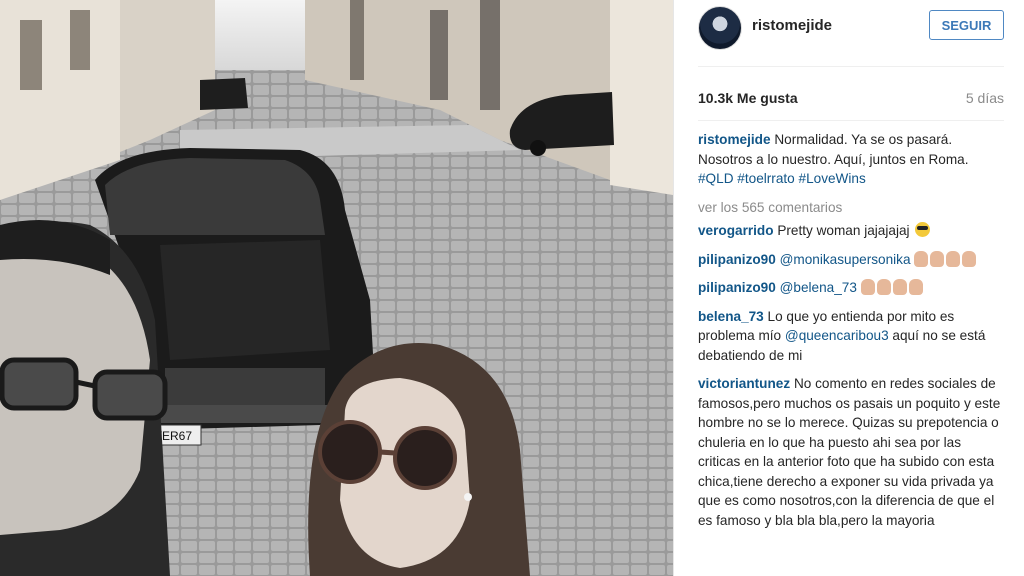  I want to click on post-author-username: ristomejide, so click(792, 25).